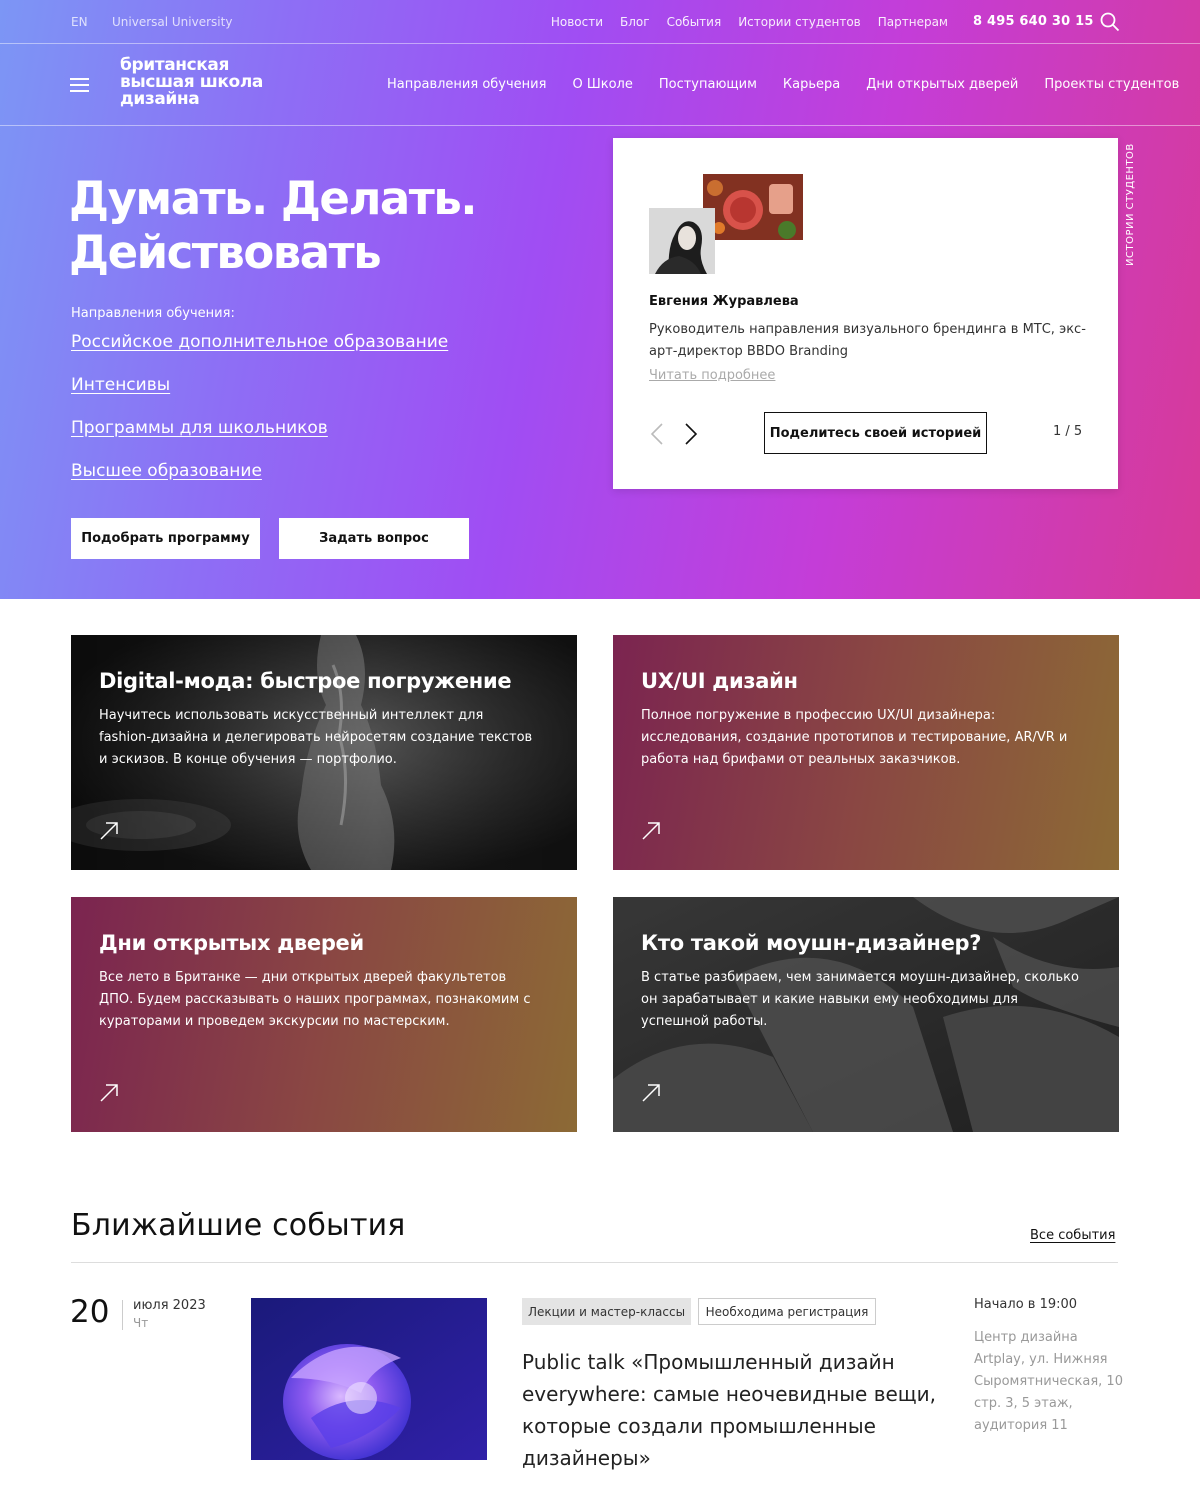 The height and width of the screenshot is (1500, 1200). I want to click on event-tag-registration: Необходима регистрация, so click(787, 1311).